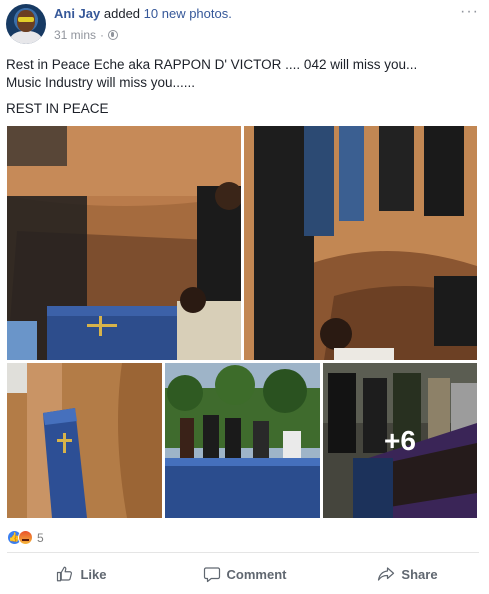  I want to click on photo-3-illustration, so click(84, 440).